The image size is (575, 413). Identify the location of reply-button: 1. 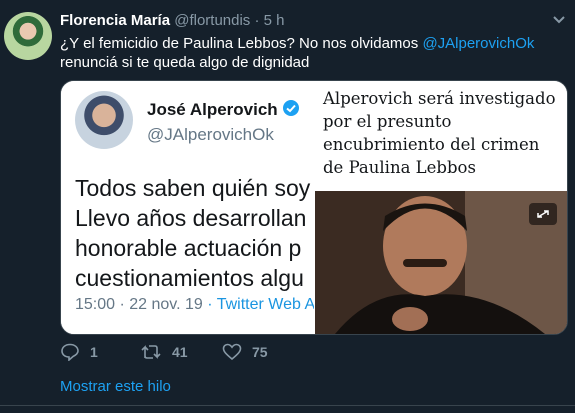
(79, 352).